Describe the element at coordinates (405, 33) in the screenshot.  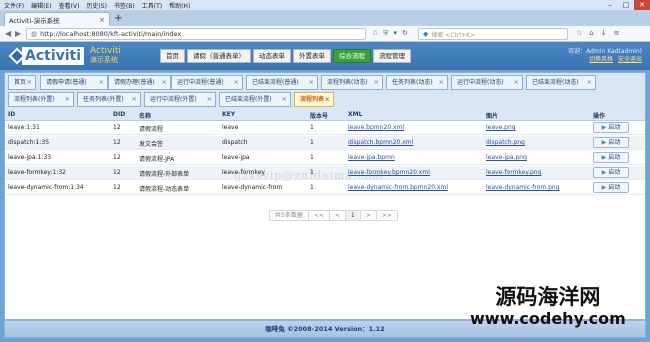
I see `reload-icon: ↻` at that location.